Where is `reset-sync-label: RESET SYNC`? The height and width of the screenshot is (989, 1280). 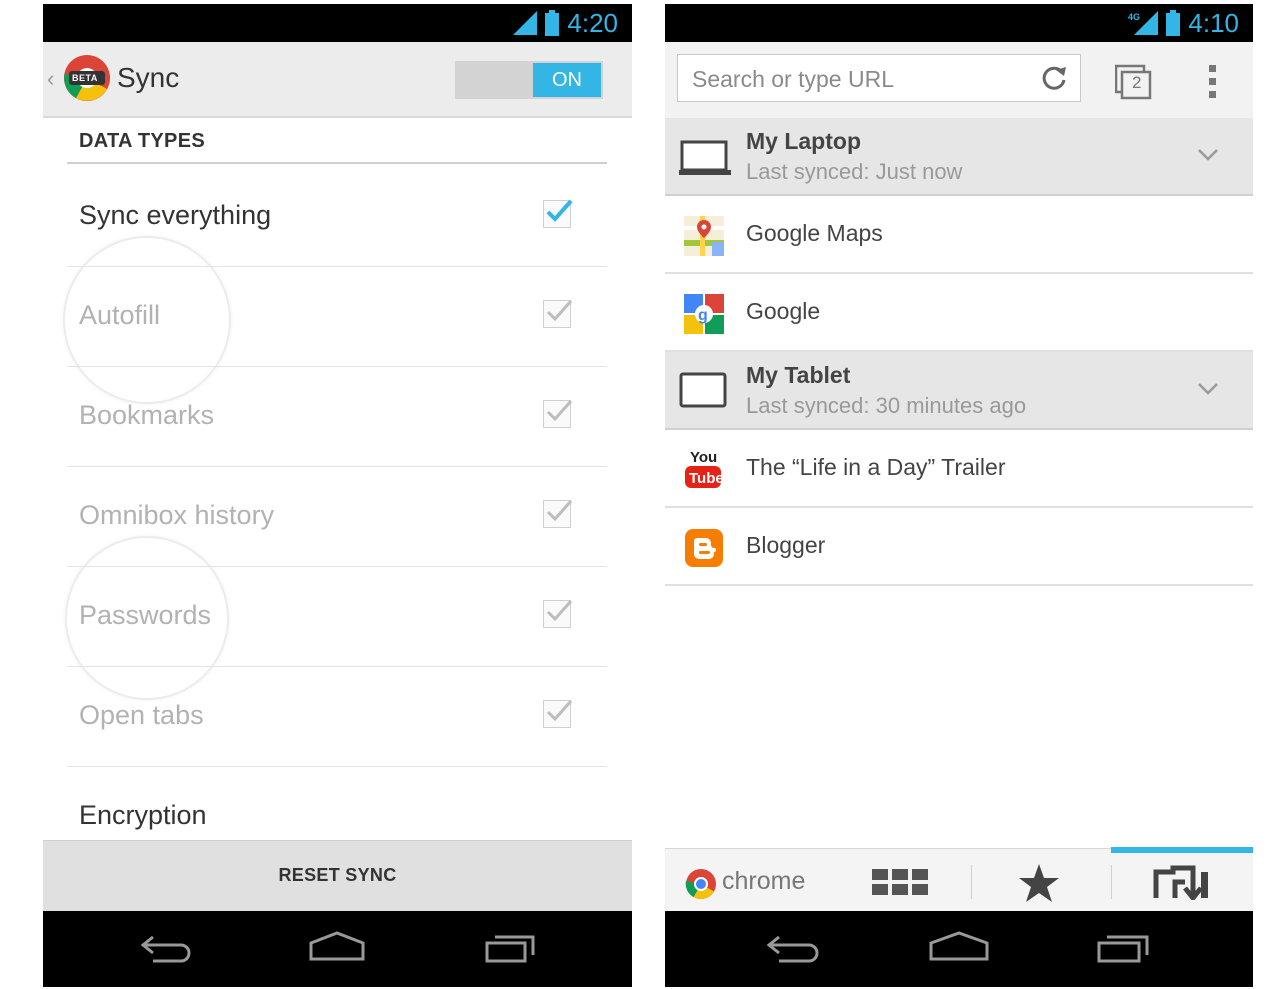
reset-sync-label: RESET SYNC is located at coordinates (337, 875).